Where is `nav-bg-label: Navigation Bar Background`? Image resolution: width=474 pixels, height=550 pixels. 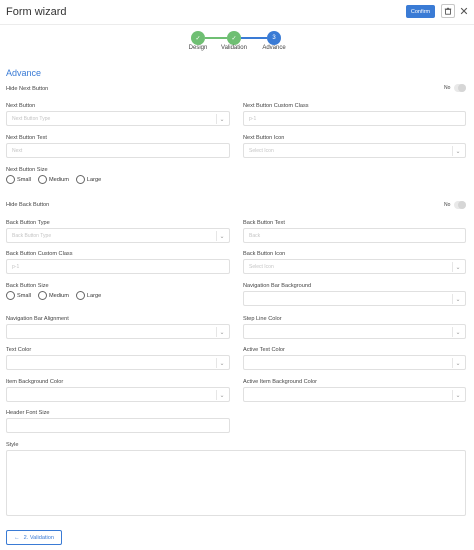
nav-bg-label: Navigation Bar Background is located at coordinates (277, 286).